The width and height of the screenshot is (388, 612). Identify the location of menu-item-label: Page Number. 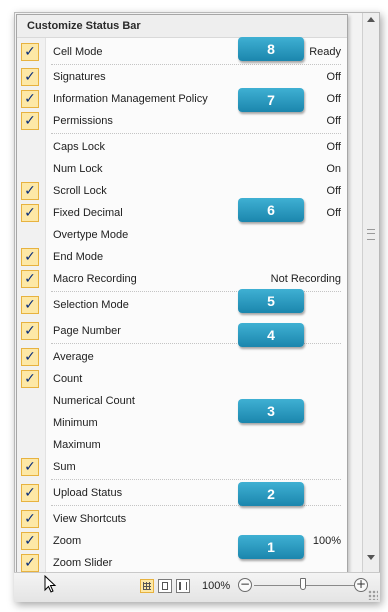
(87, 331).